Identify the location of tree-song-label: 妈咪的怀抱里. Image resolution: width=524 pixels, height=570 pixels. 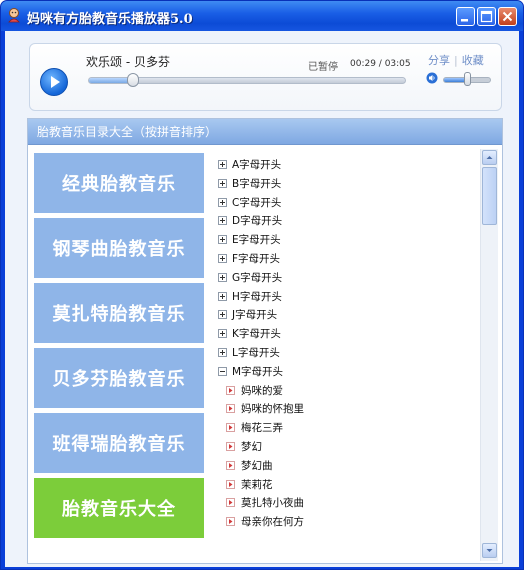
(272, 409).